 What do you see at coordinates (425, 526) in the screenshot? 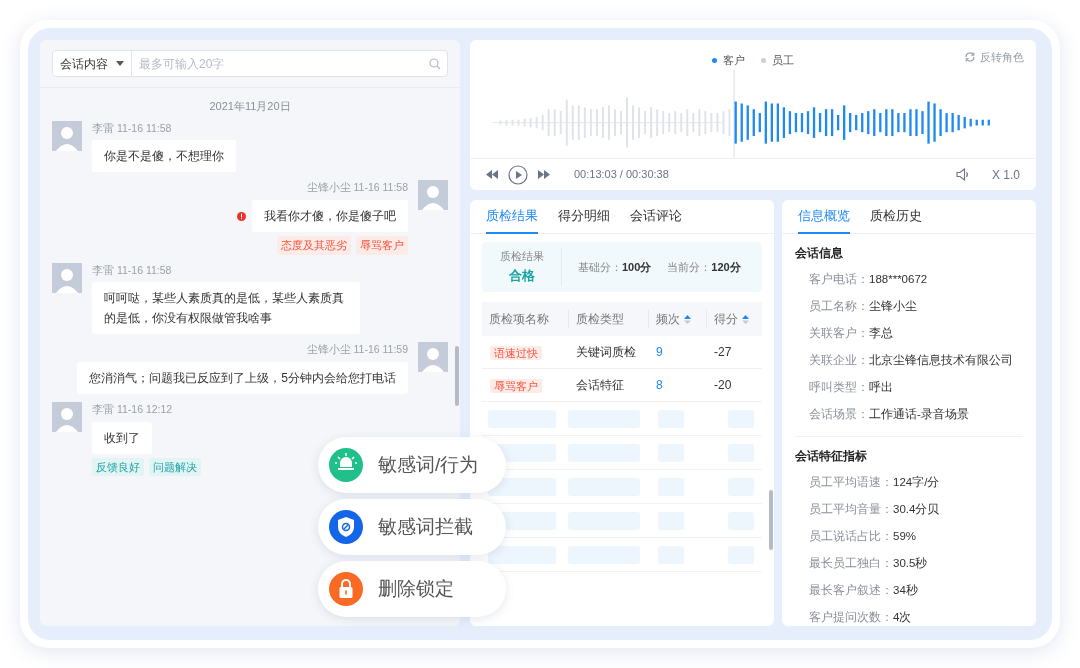
I see `feature-label: 敏感词拦截` at bounding box center [425, 526].